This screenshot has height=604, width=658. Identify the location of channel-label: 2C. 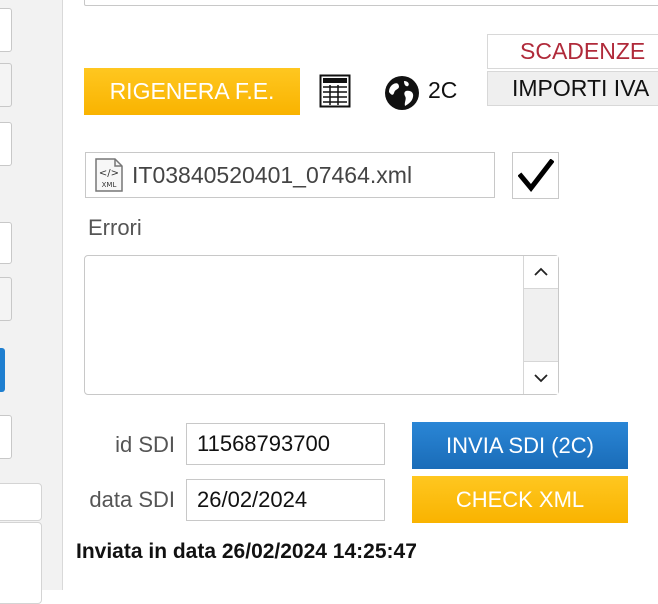
(443, 90).